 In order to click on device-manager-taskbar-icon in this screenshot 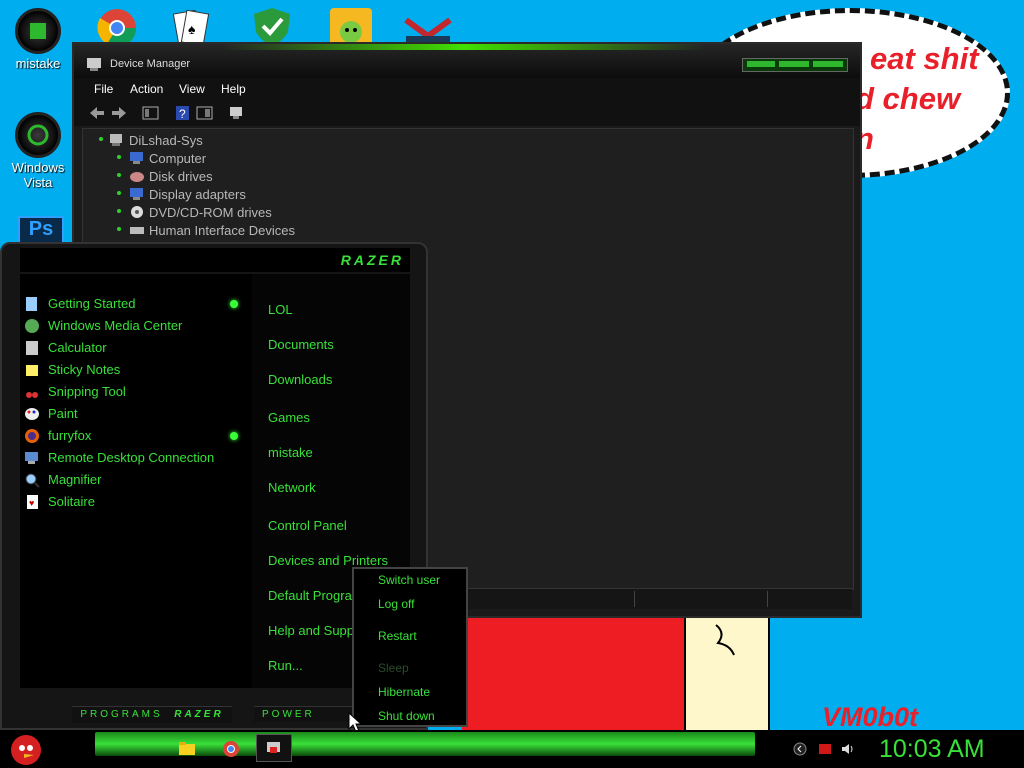, I will do `click(273, 747)`.